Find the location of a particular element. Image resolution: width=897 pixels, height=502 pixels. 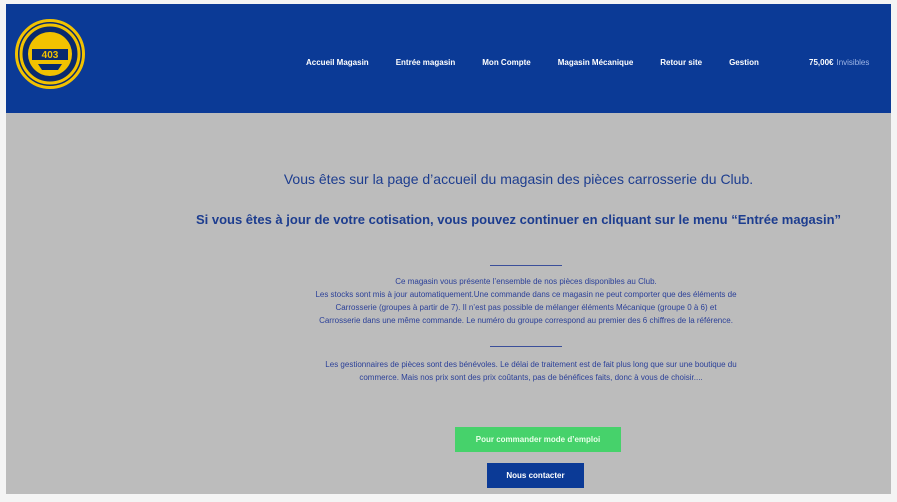

order-instructions-button: Pour commander mode d’emploi is located at coordinates (538, 439).